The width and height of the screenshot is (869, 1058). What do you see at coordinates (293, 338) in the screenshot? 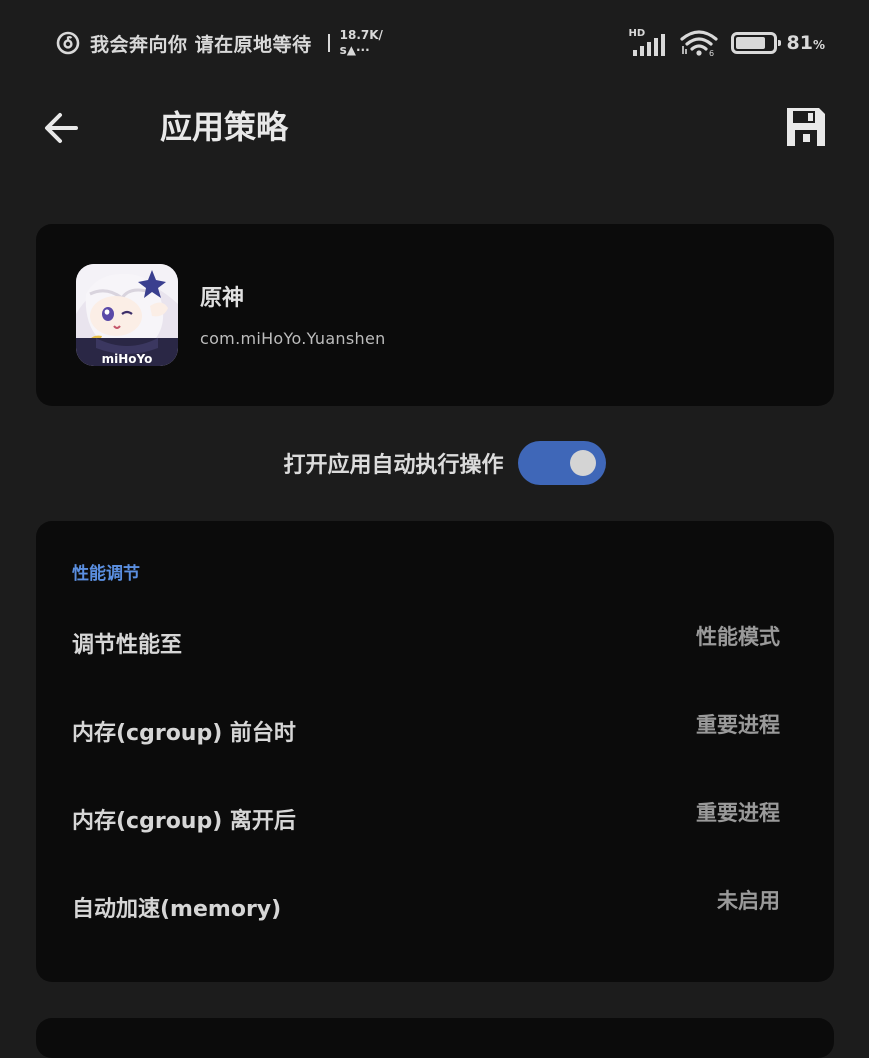
I see `app-package-name: com.miHoYo.Yuanshen` at bounding box center [293, 338].